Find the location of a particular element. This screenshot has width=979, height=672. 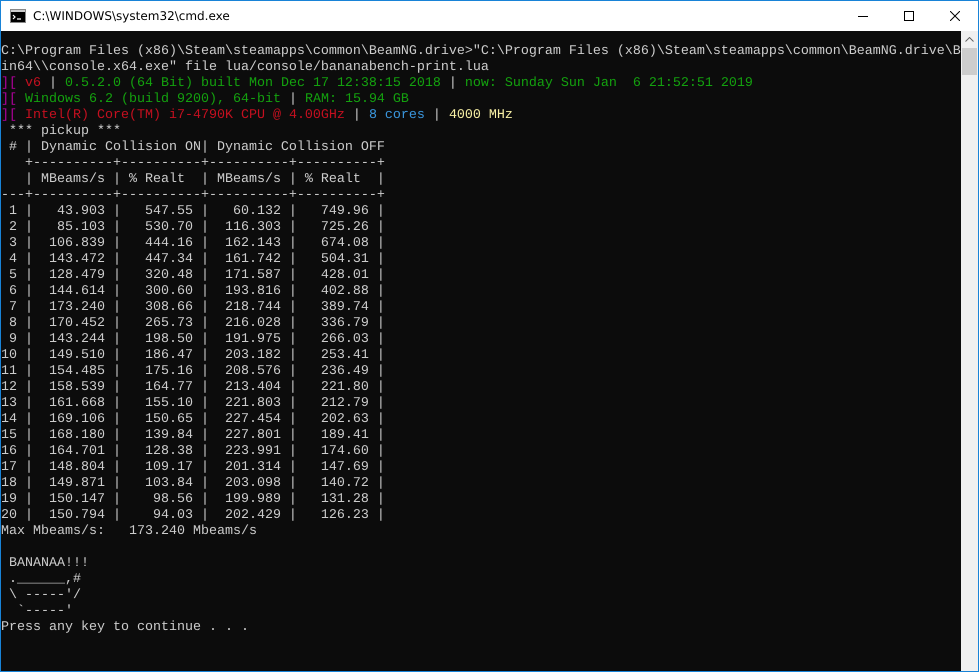

console-icon is located at coordinates (18, 16).